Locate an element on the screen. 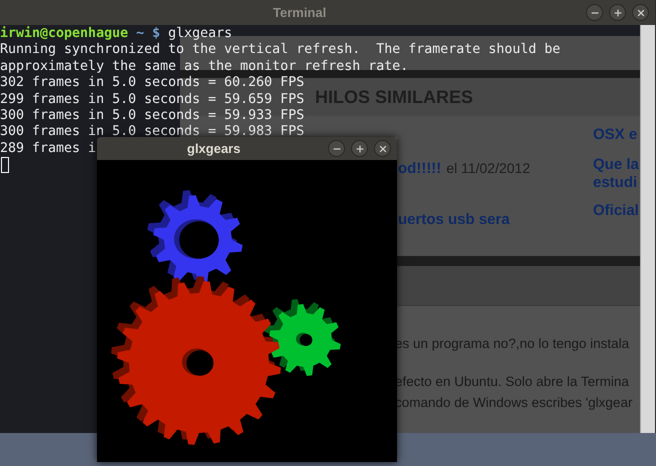 The image size is (656, 466). post-text: comando de Windows escribes 'glxgear is located at coordinates (514, 403).